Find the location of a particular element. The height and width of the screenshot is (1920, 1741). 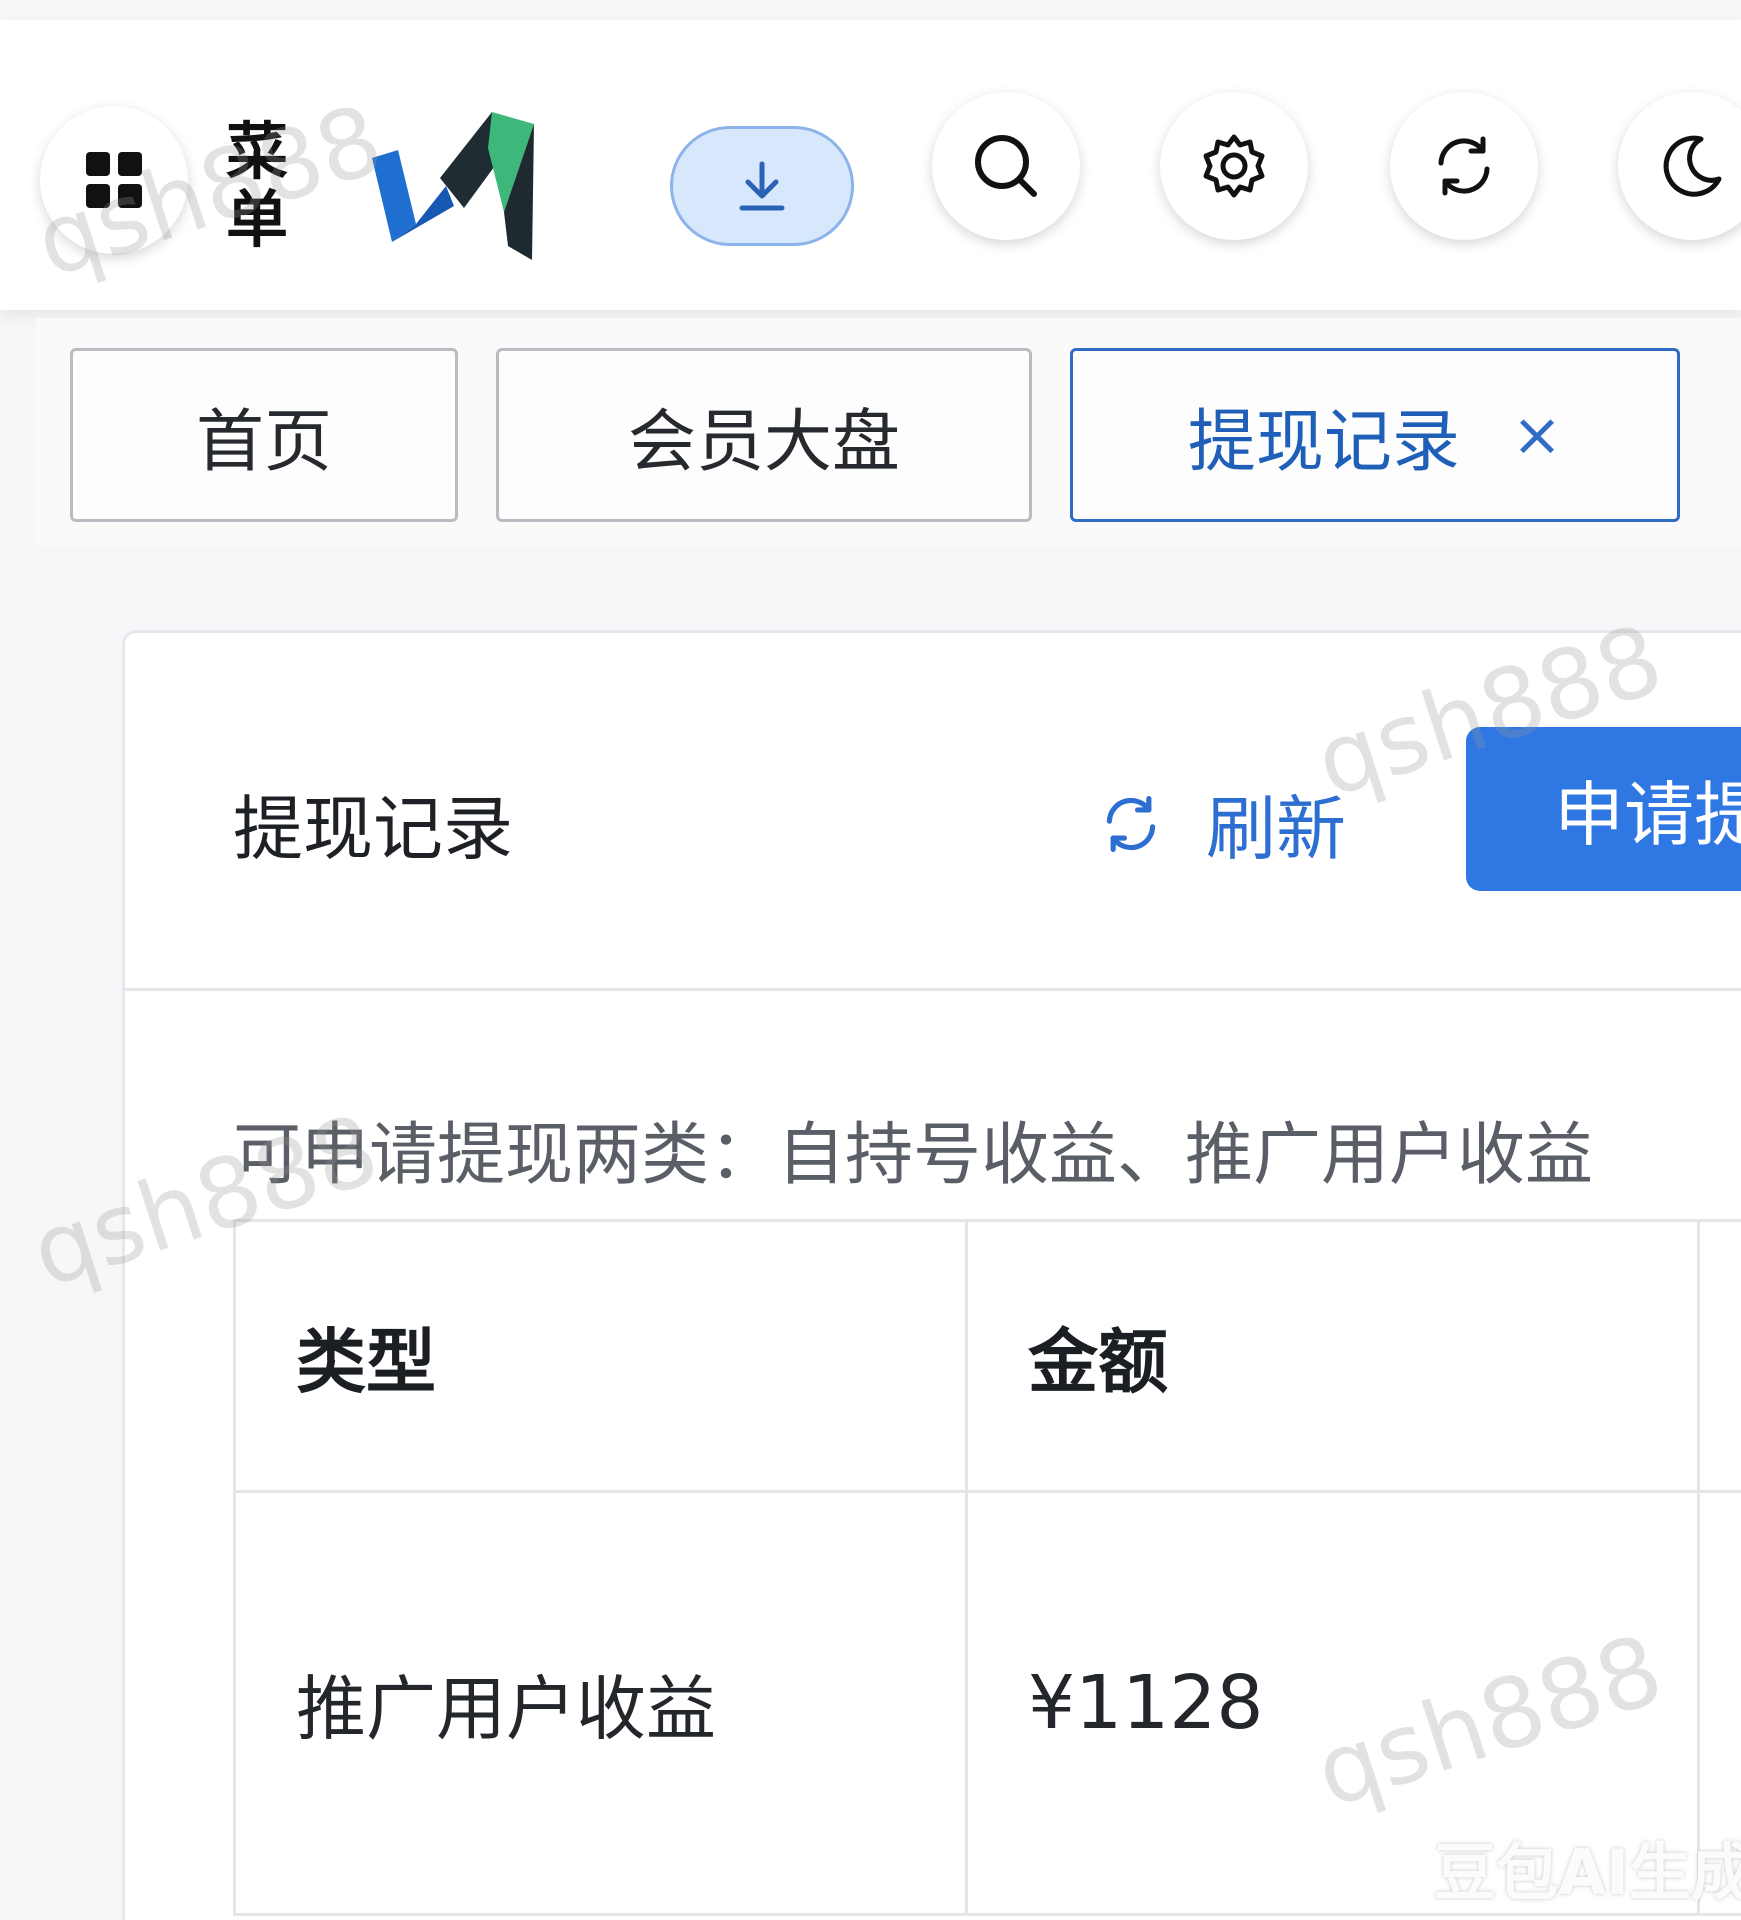

tab-member-dashboard: 会员大盘 is located at coordinates (764, 435).